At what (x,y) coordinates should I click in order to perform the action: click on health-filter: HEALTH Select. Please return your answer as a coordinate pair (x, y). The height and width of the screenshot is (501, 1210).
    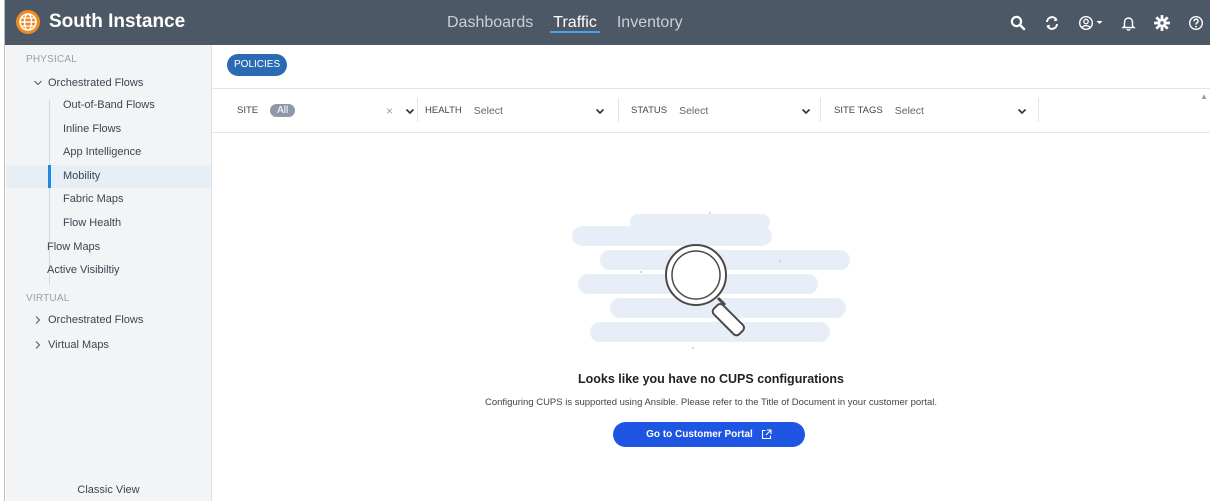
    Looking at the image, I should click on (515, 110).